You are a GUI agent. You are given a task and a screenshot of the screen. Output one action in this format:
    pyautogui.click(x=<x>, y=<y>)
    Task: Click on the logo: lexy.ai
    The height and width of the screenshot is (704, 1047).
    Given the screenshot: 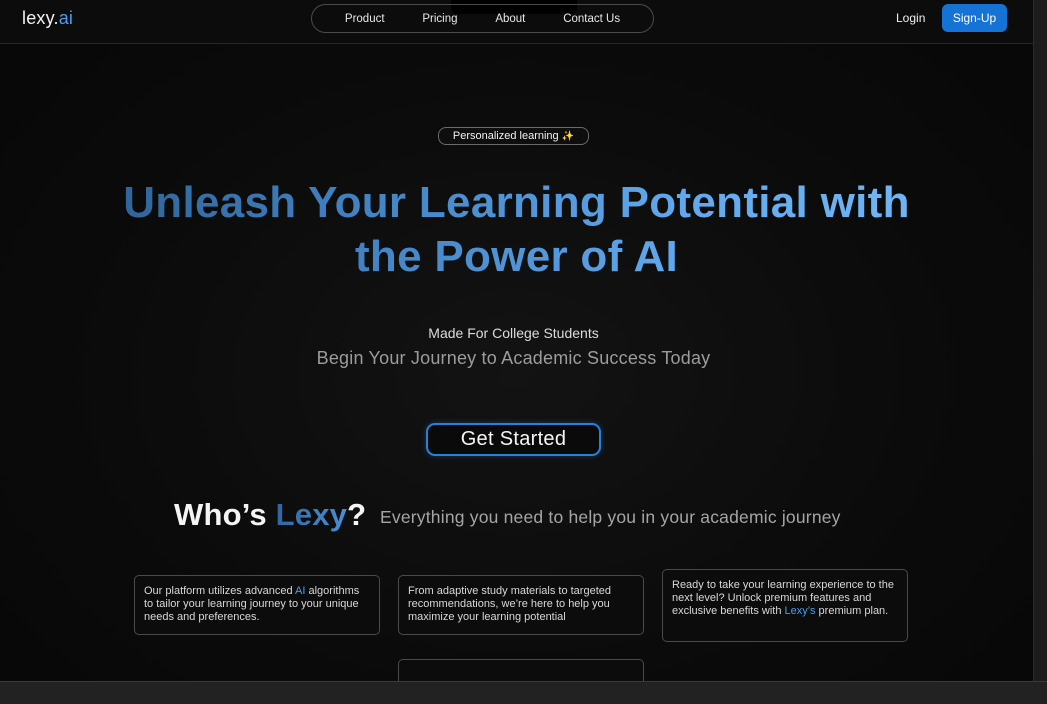 What is the action you would take?
    pyautogui.click(x=47, y=18)
    